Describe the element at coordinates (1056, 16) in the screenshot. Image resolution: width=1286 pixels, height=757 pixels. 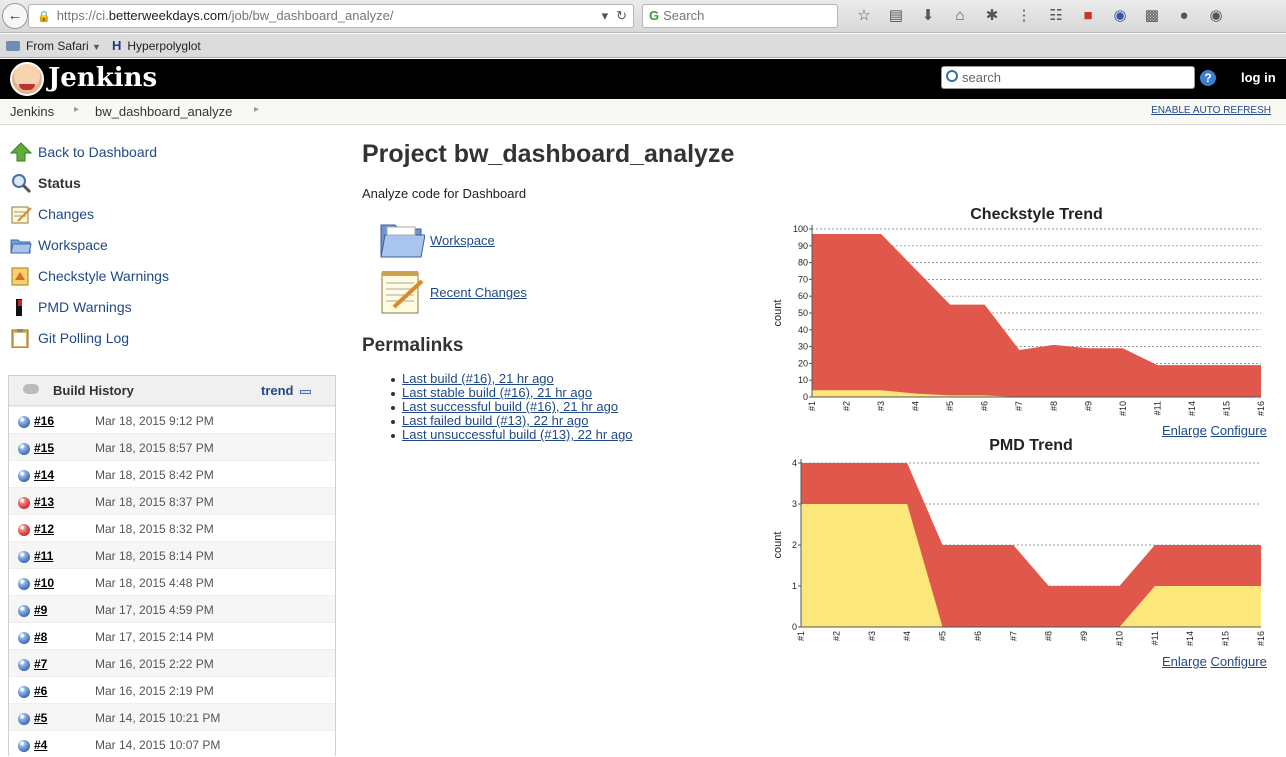
I see `sitemap-icon: ☷` at that location.